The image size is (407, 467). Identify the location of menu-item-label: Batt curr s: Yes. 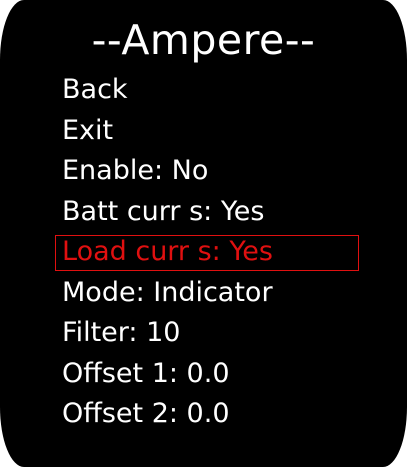
(163, 211).